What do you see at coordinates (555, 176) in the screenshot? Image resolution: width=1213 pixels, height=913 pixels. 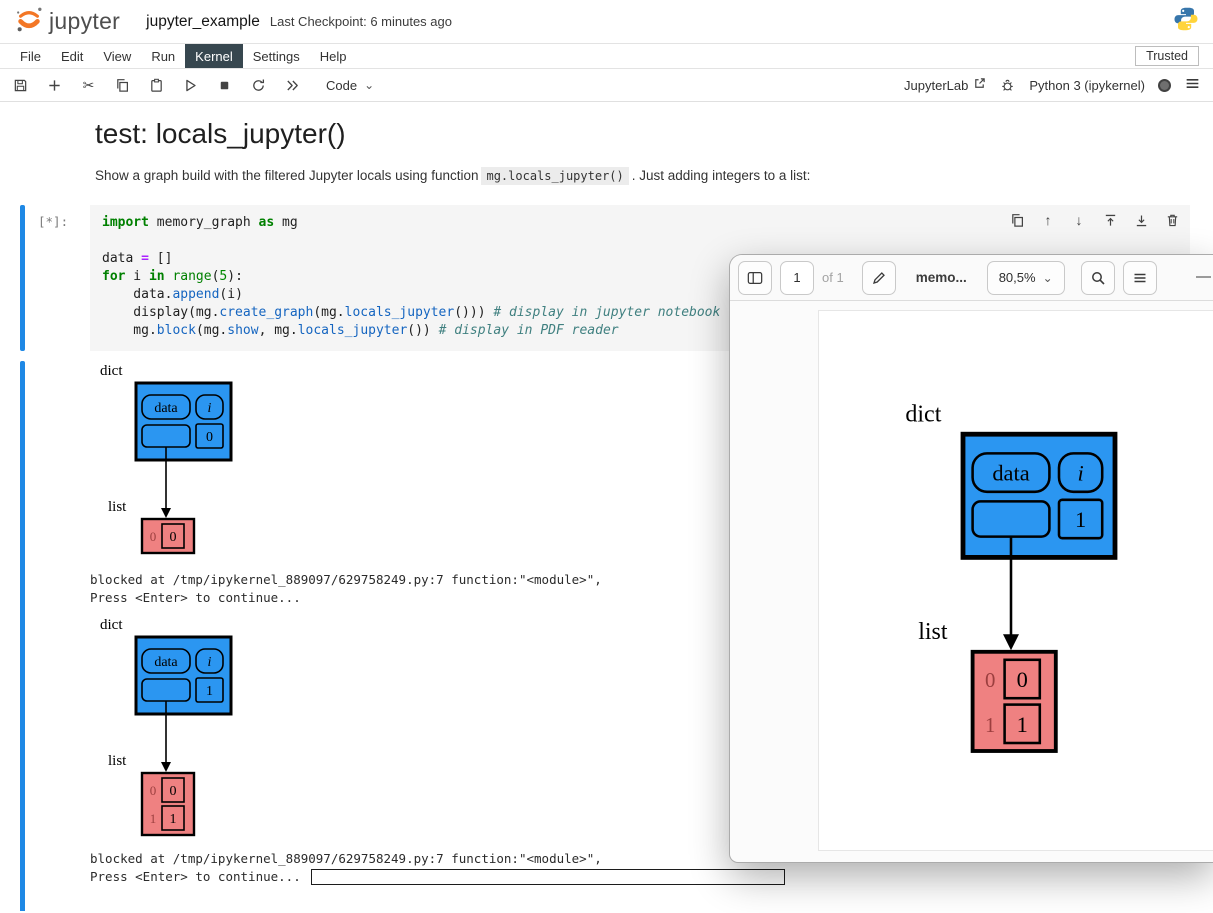 I see `intro-inline-code: mg.locals_jupyter()` at bounding box center [555, 176].